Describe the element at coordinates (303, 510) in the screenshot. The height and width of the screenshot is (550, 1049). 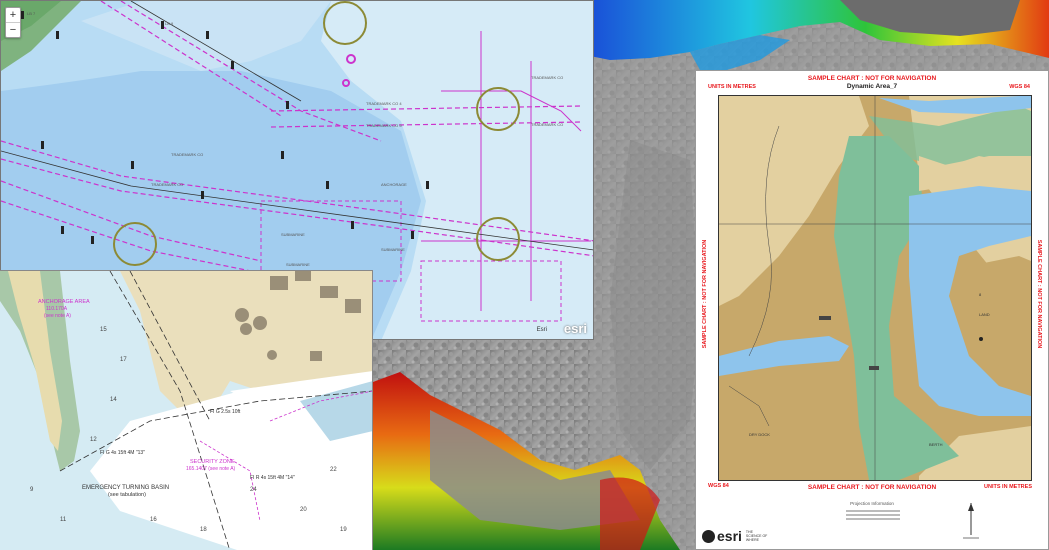
I see `svg-text: 20` at that location.